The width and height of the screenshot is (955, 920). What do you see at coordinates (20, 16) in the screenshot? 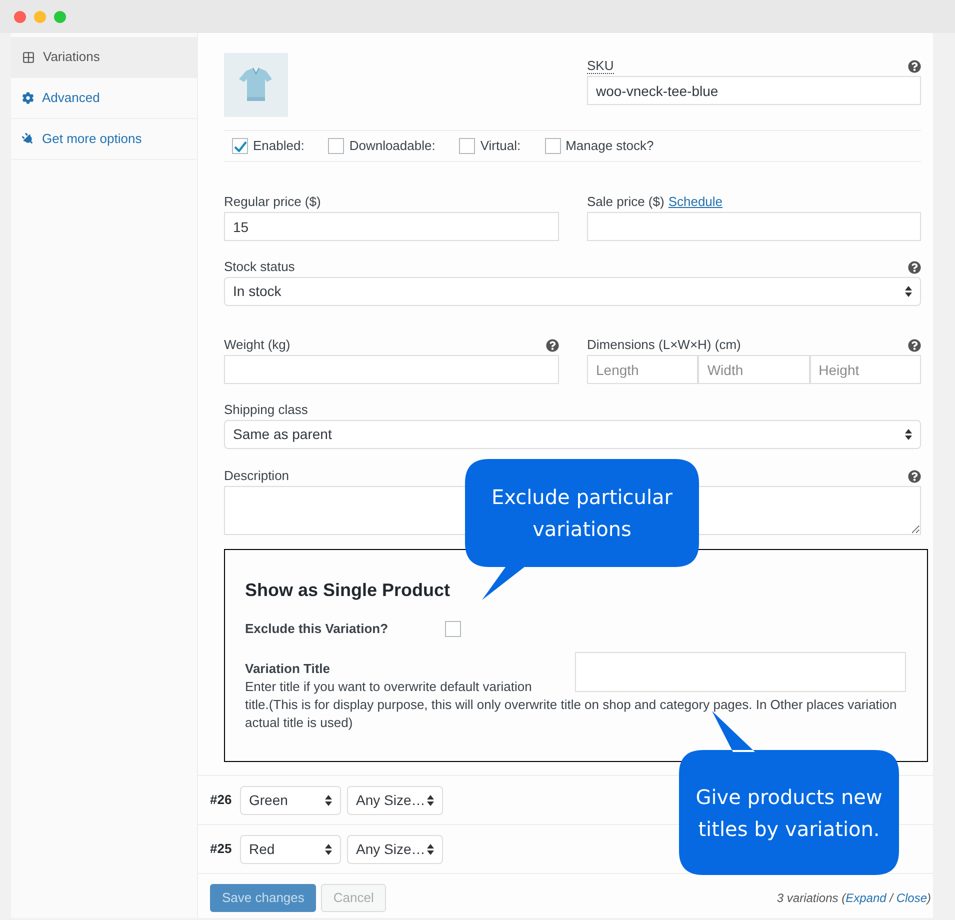
I see `close-window-icon` at bounding box center [20, 16].